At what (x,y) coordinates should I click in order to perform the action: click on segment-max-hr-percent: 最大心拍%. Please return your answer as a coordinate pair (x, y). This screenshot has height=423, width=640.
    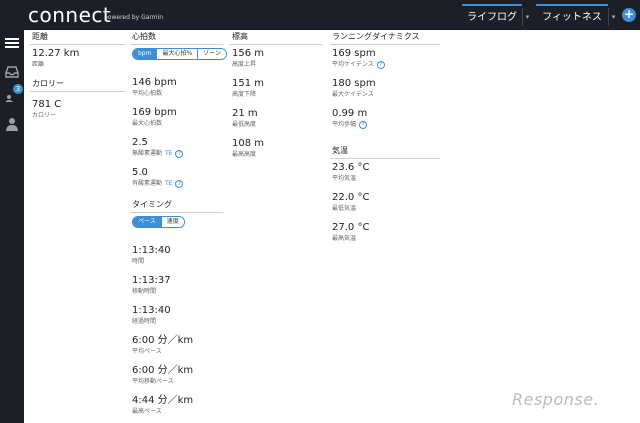
    Looking at the image, I should click on (177, 54).